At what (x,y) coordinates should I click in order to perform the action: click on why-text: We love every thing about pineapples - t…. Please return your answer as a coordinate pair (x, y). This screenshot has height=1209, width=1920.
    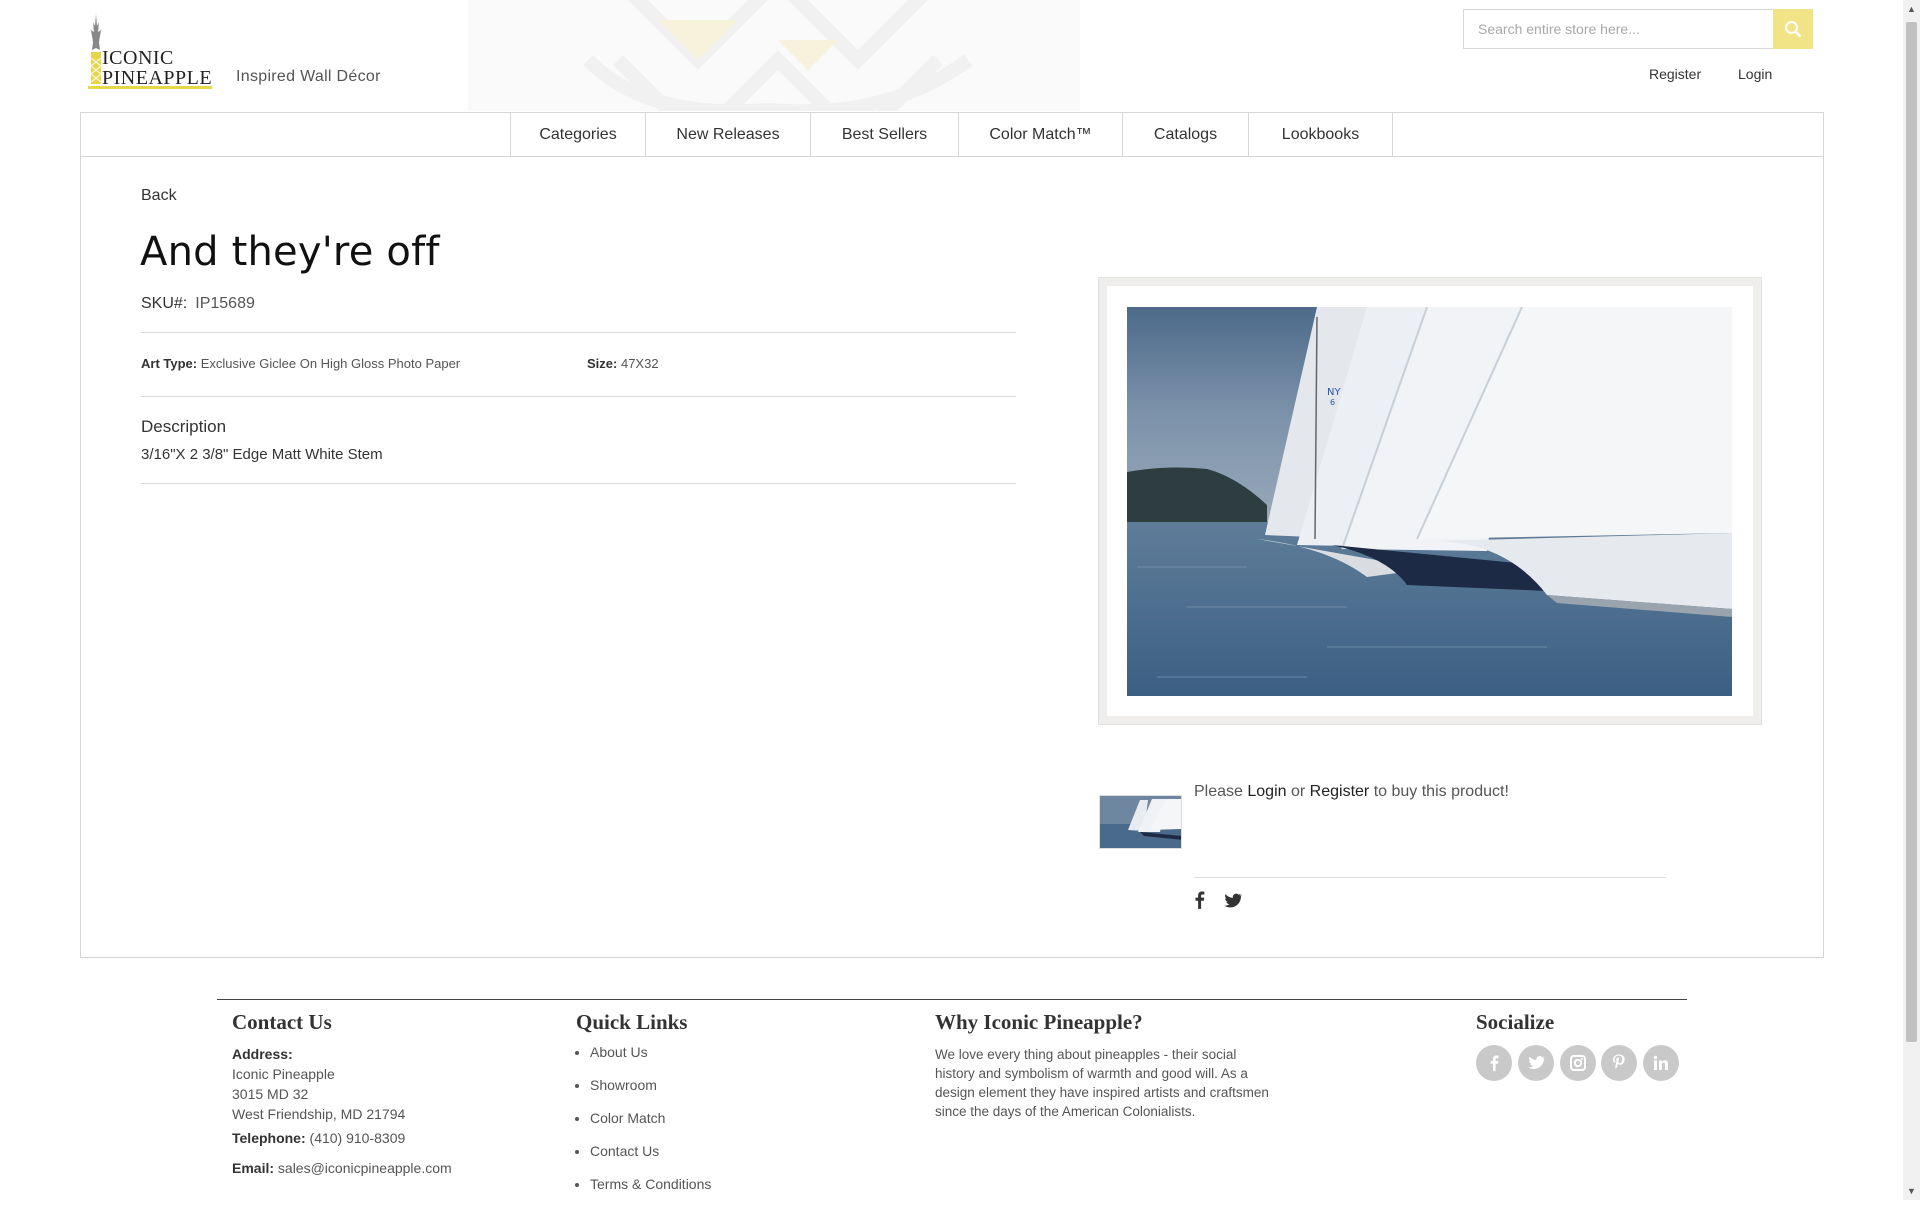
    Looking at the image, I should click on (1102, 1083).